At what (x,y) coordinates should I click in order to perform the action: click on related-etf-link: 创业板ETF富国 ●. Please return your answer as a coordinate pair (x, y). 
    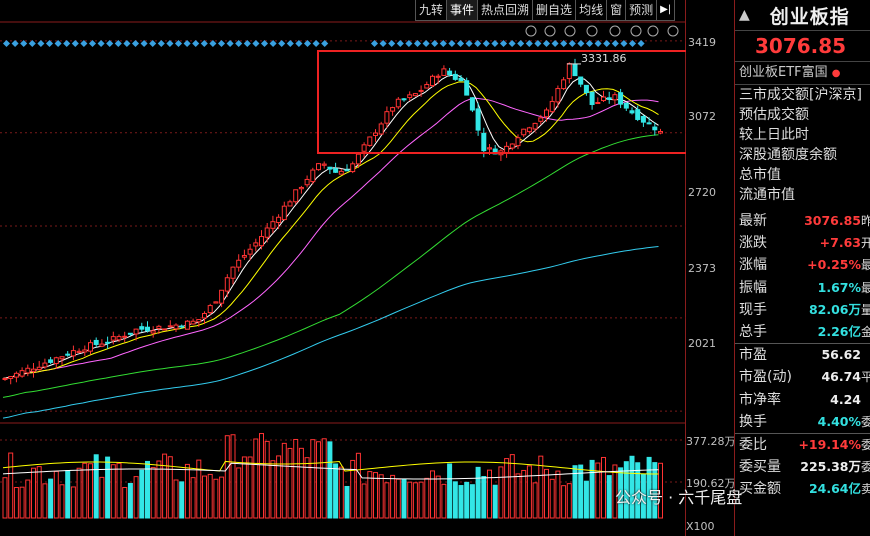
    Looking at the image, I should click on (802, 73).